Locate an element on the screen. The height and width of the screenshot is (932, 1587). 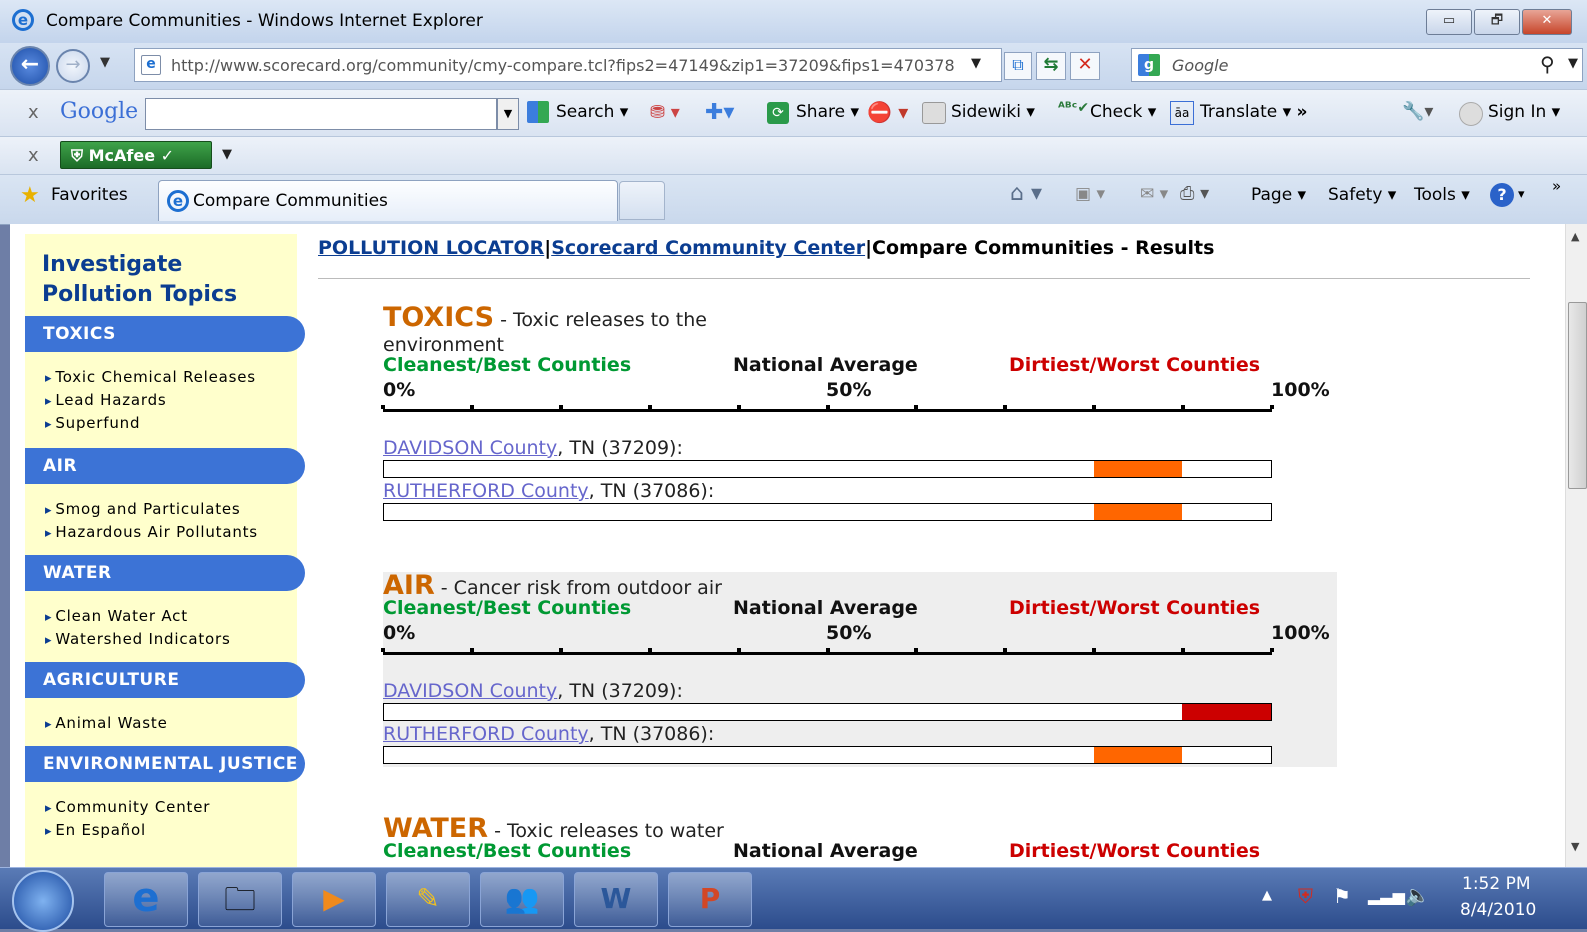
refresh-icon: ⇆ is located at coordinates (1051, 66).